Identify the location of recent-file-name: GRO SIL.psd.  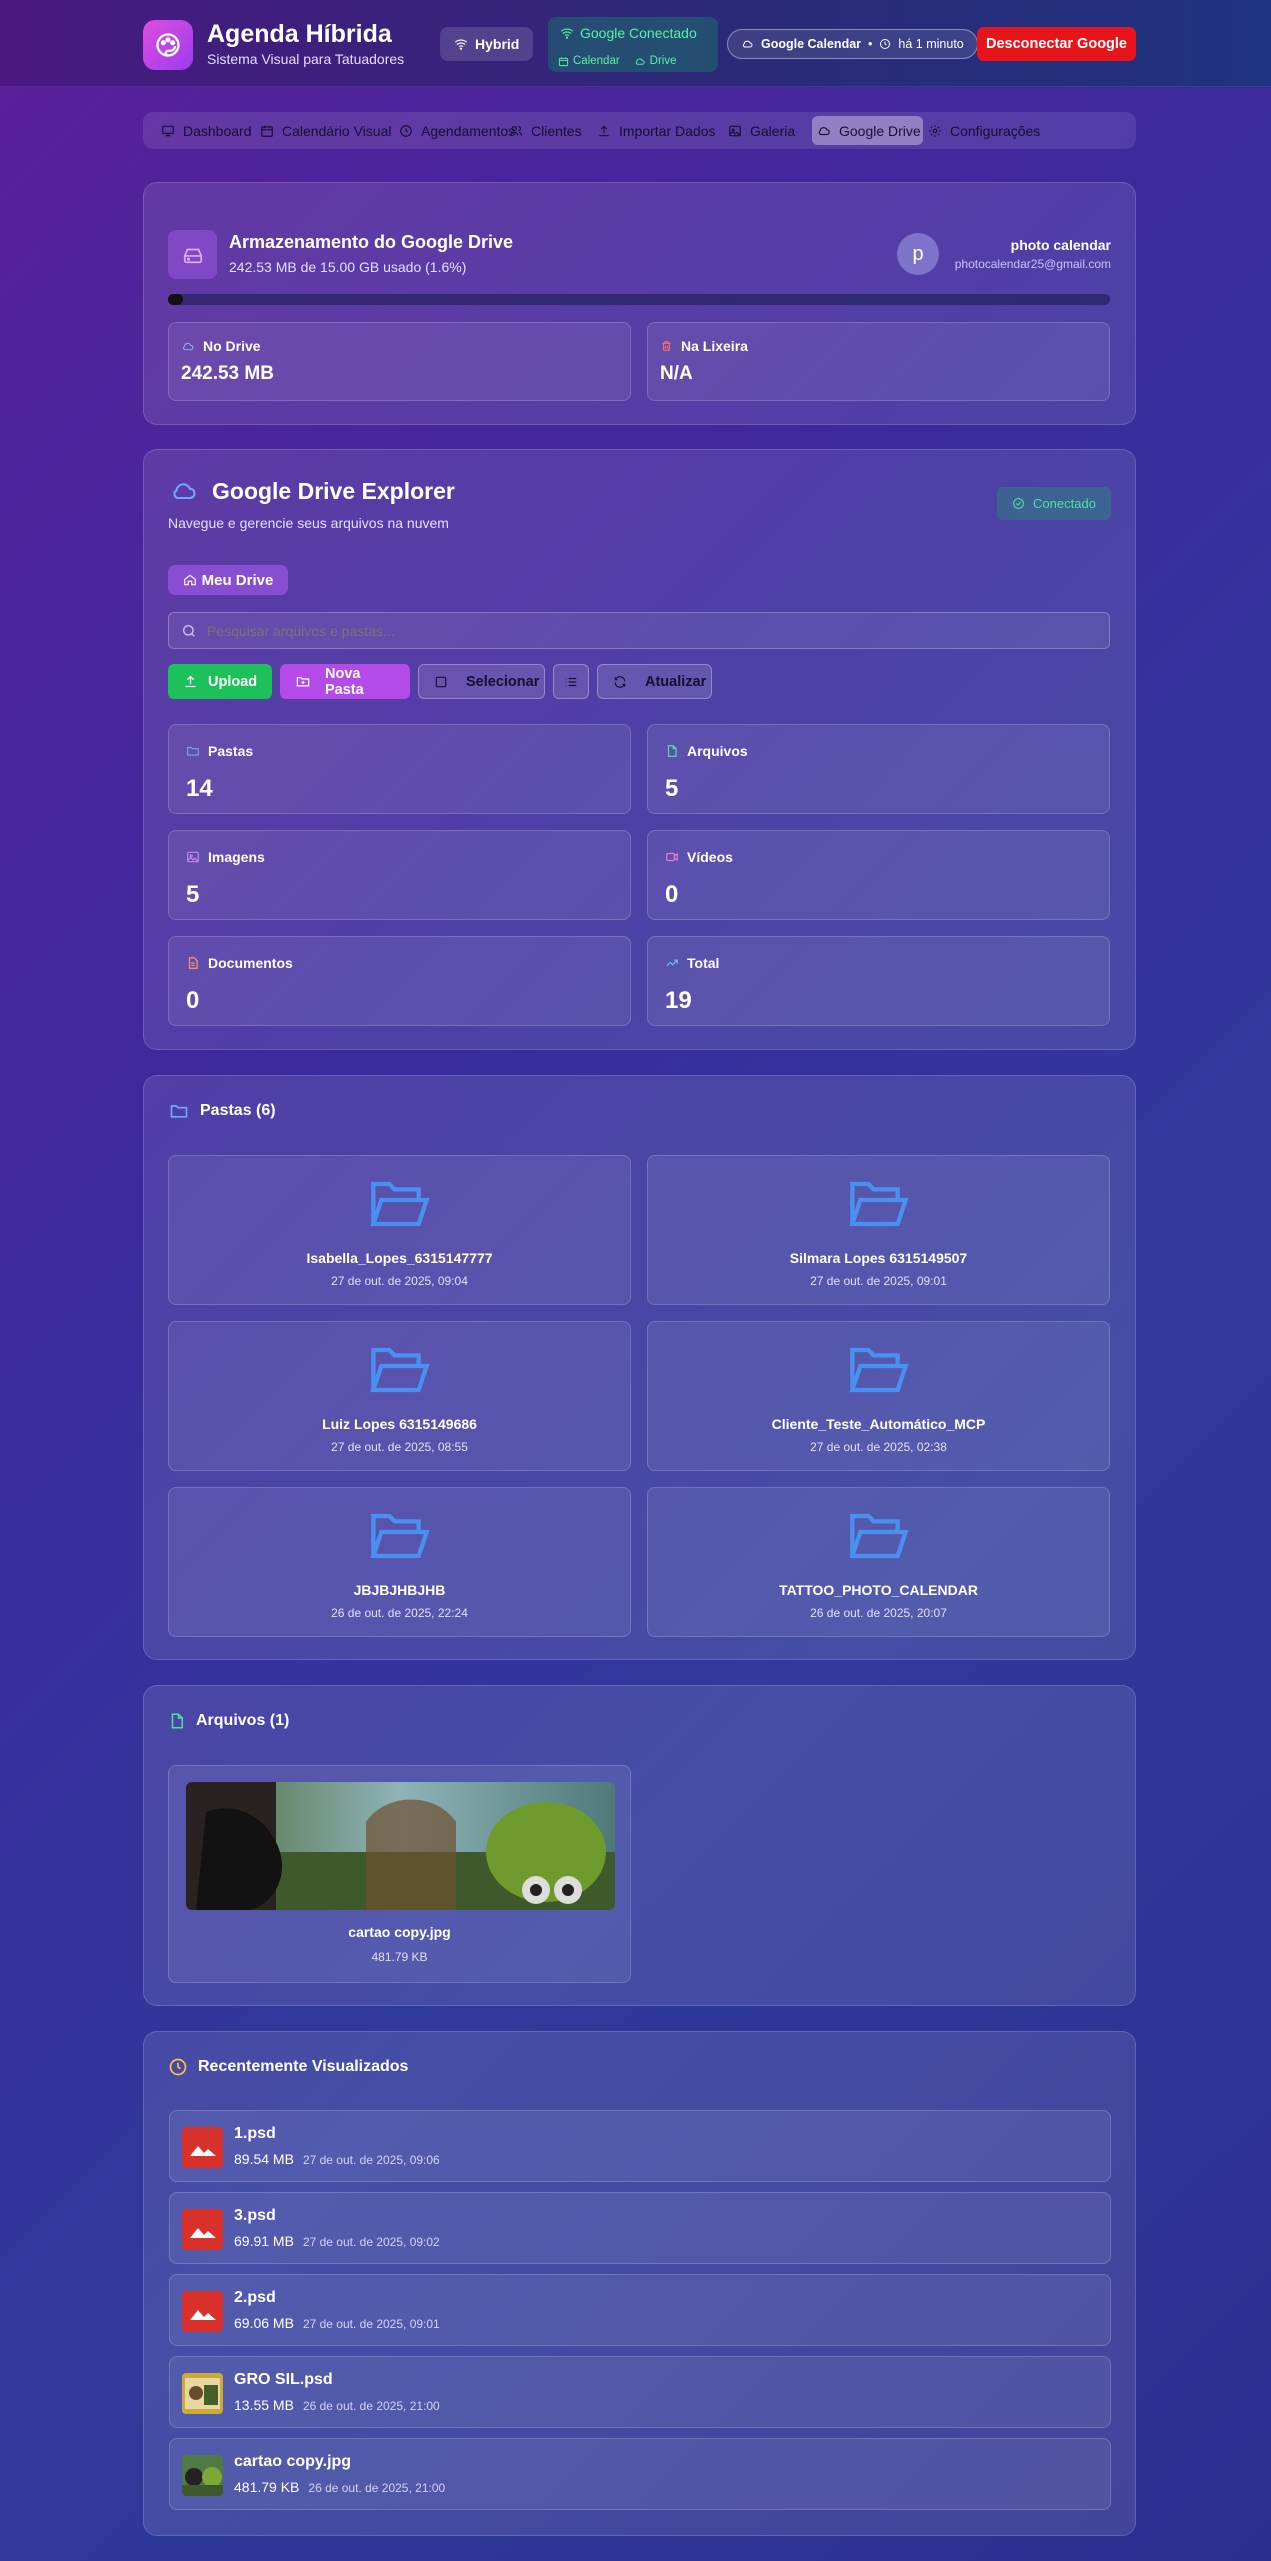
(283, 2379).